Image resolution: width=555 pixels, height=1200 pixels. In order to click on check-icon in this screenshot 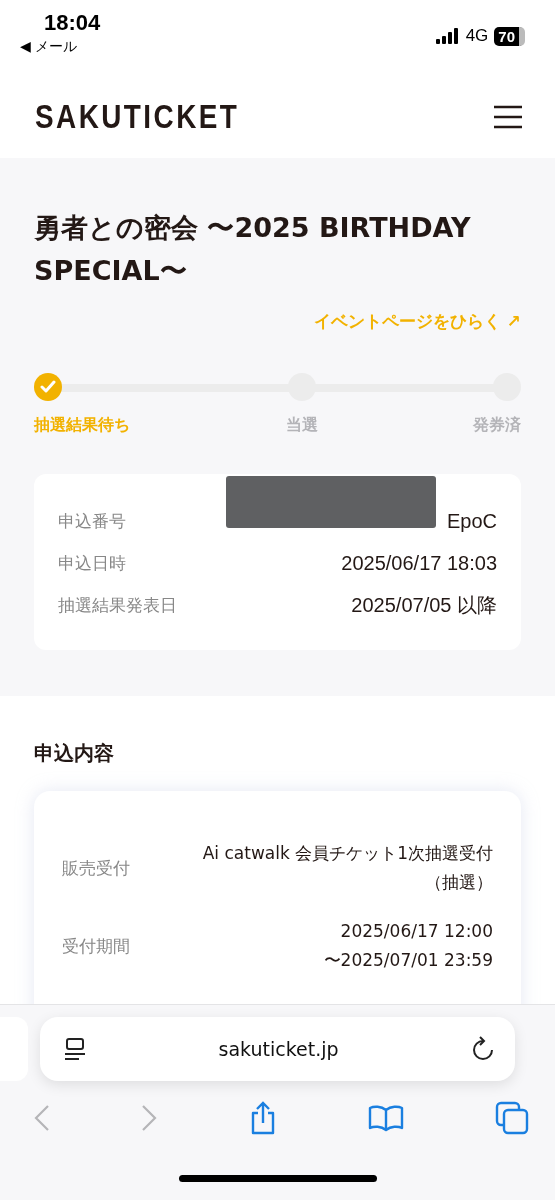, I will do `click(48, 387)`.